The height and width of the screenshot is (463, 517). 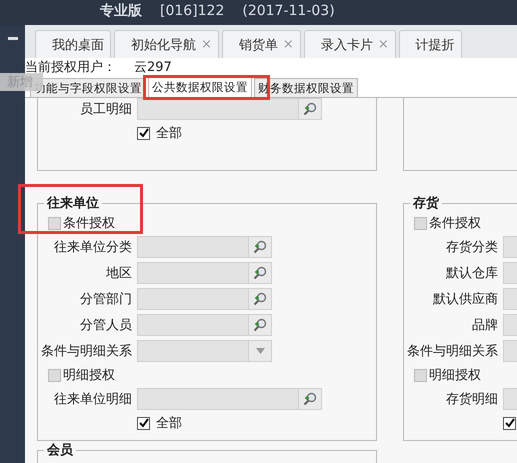 I want to click on field-label: 分管人员, so click(x=105, y=325).